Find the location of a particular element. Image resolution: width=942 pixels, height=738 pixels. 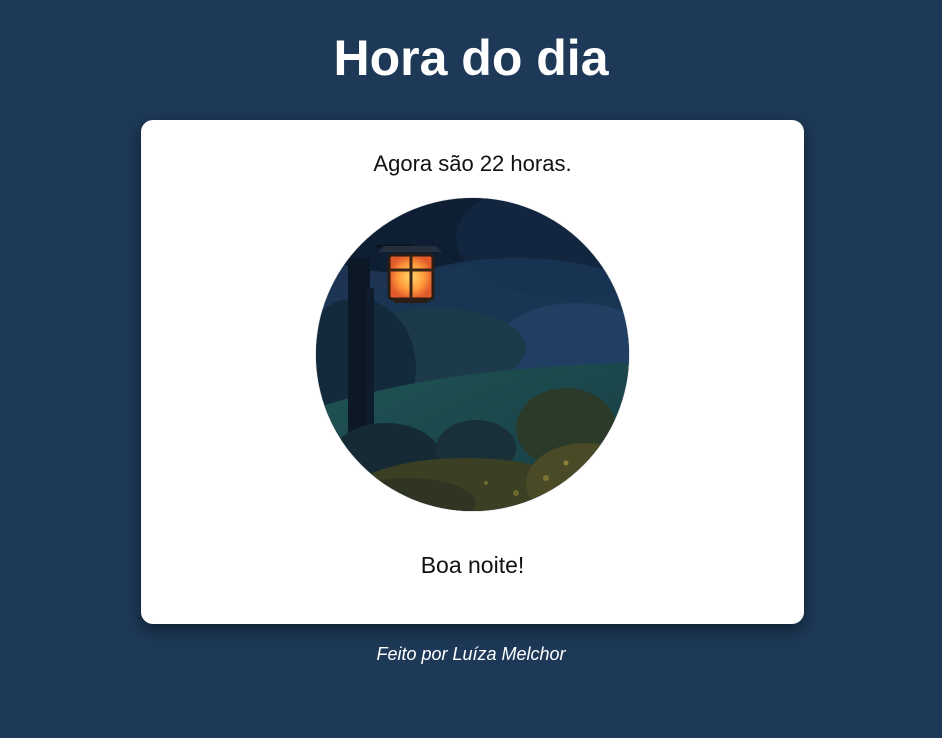

page-title: Hora do dia is located at coordinates (471, 58).